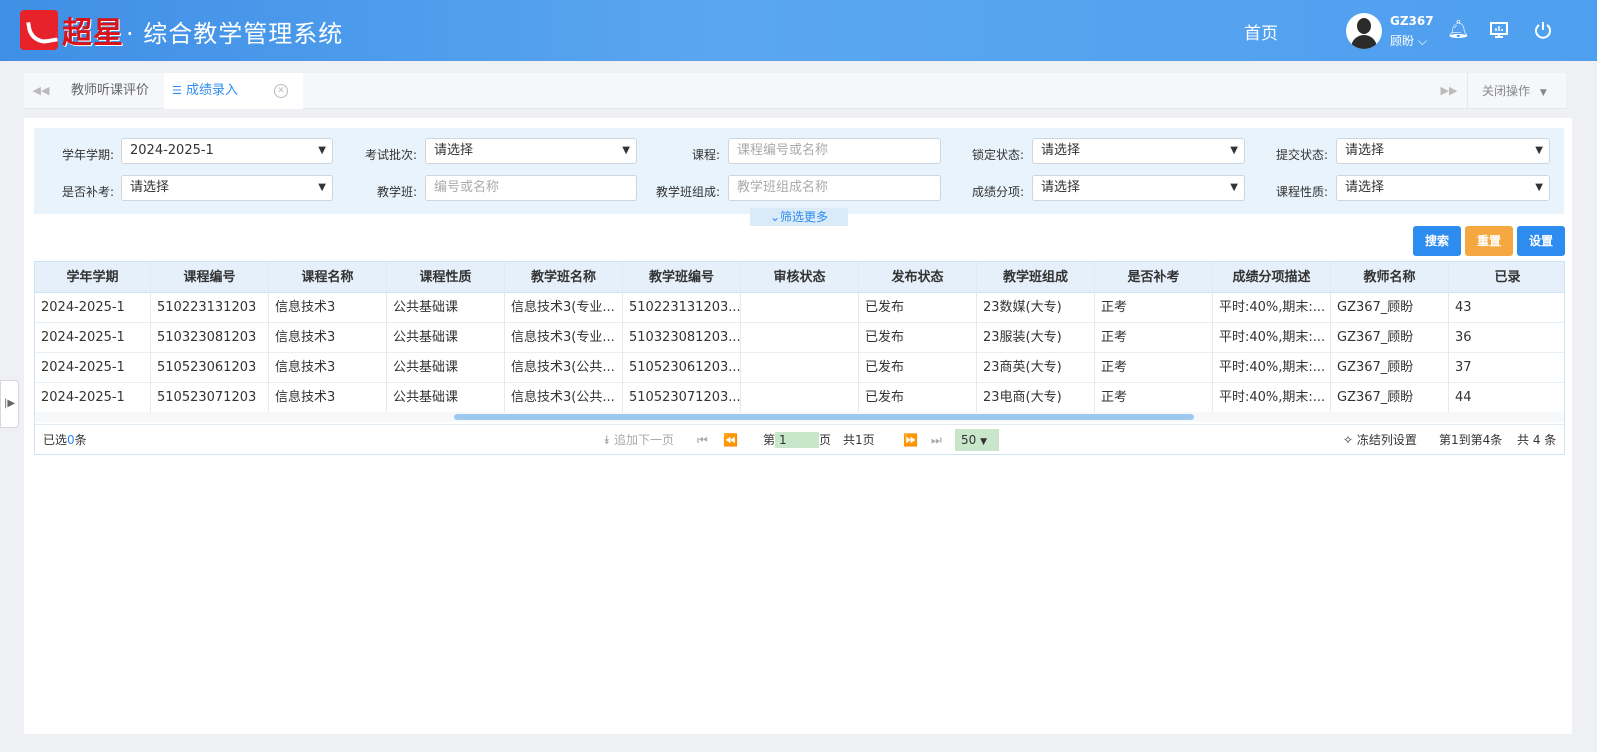 This screenshot has width=1597, height=752. I want to click on close-operations-menu: 关闭操作 ▼, so click(1516, 91).